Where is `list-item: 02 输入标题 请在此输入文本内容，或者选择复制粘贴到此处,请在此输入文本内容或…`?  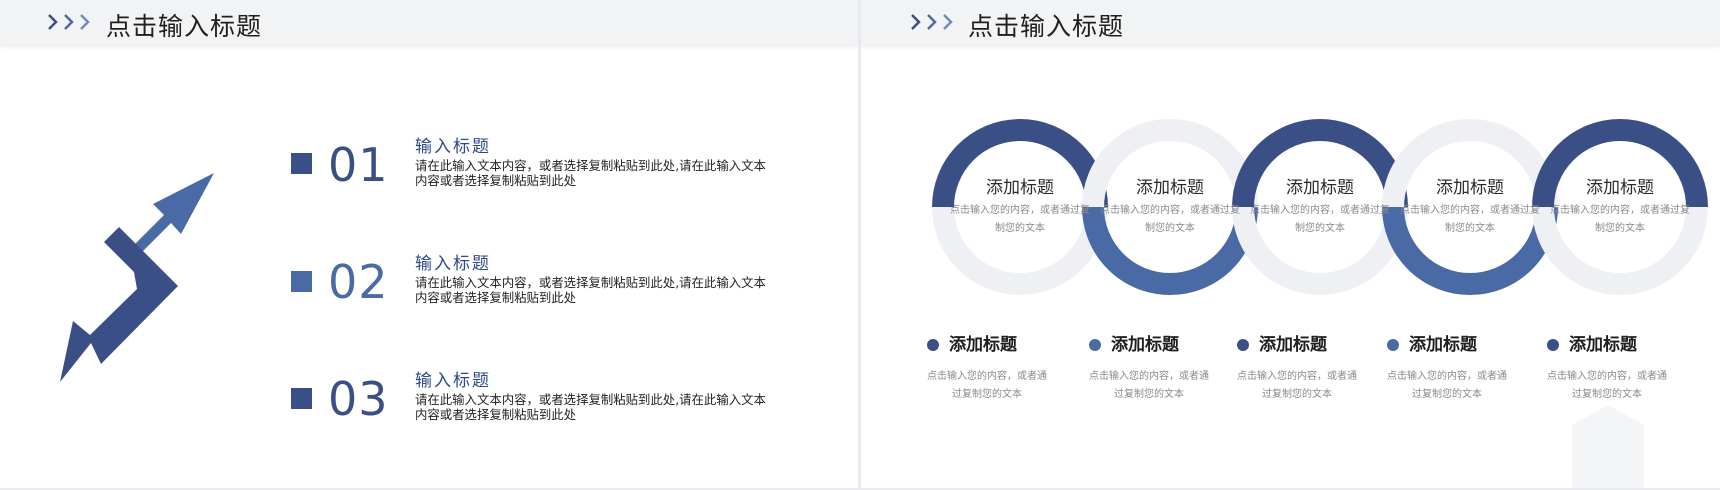 list-item: 02 输入标题 请在此输入文本内容，或者选择复制粘贴到此处,请在此输入文本内容或… is located at coordinates (429, 290).